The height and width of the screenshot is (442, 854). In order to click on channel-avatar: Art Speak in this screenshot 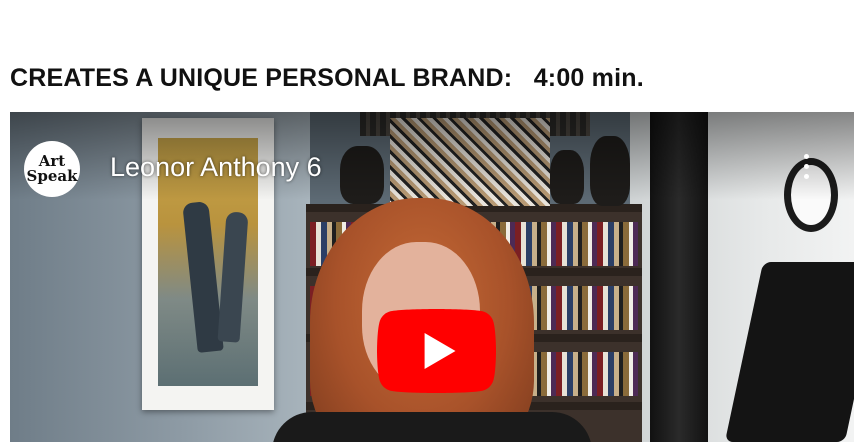, I will do `click(52, 169)`.